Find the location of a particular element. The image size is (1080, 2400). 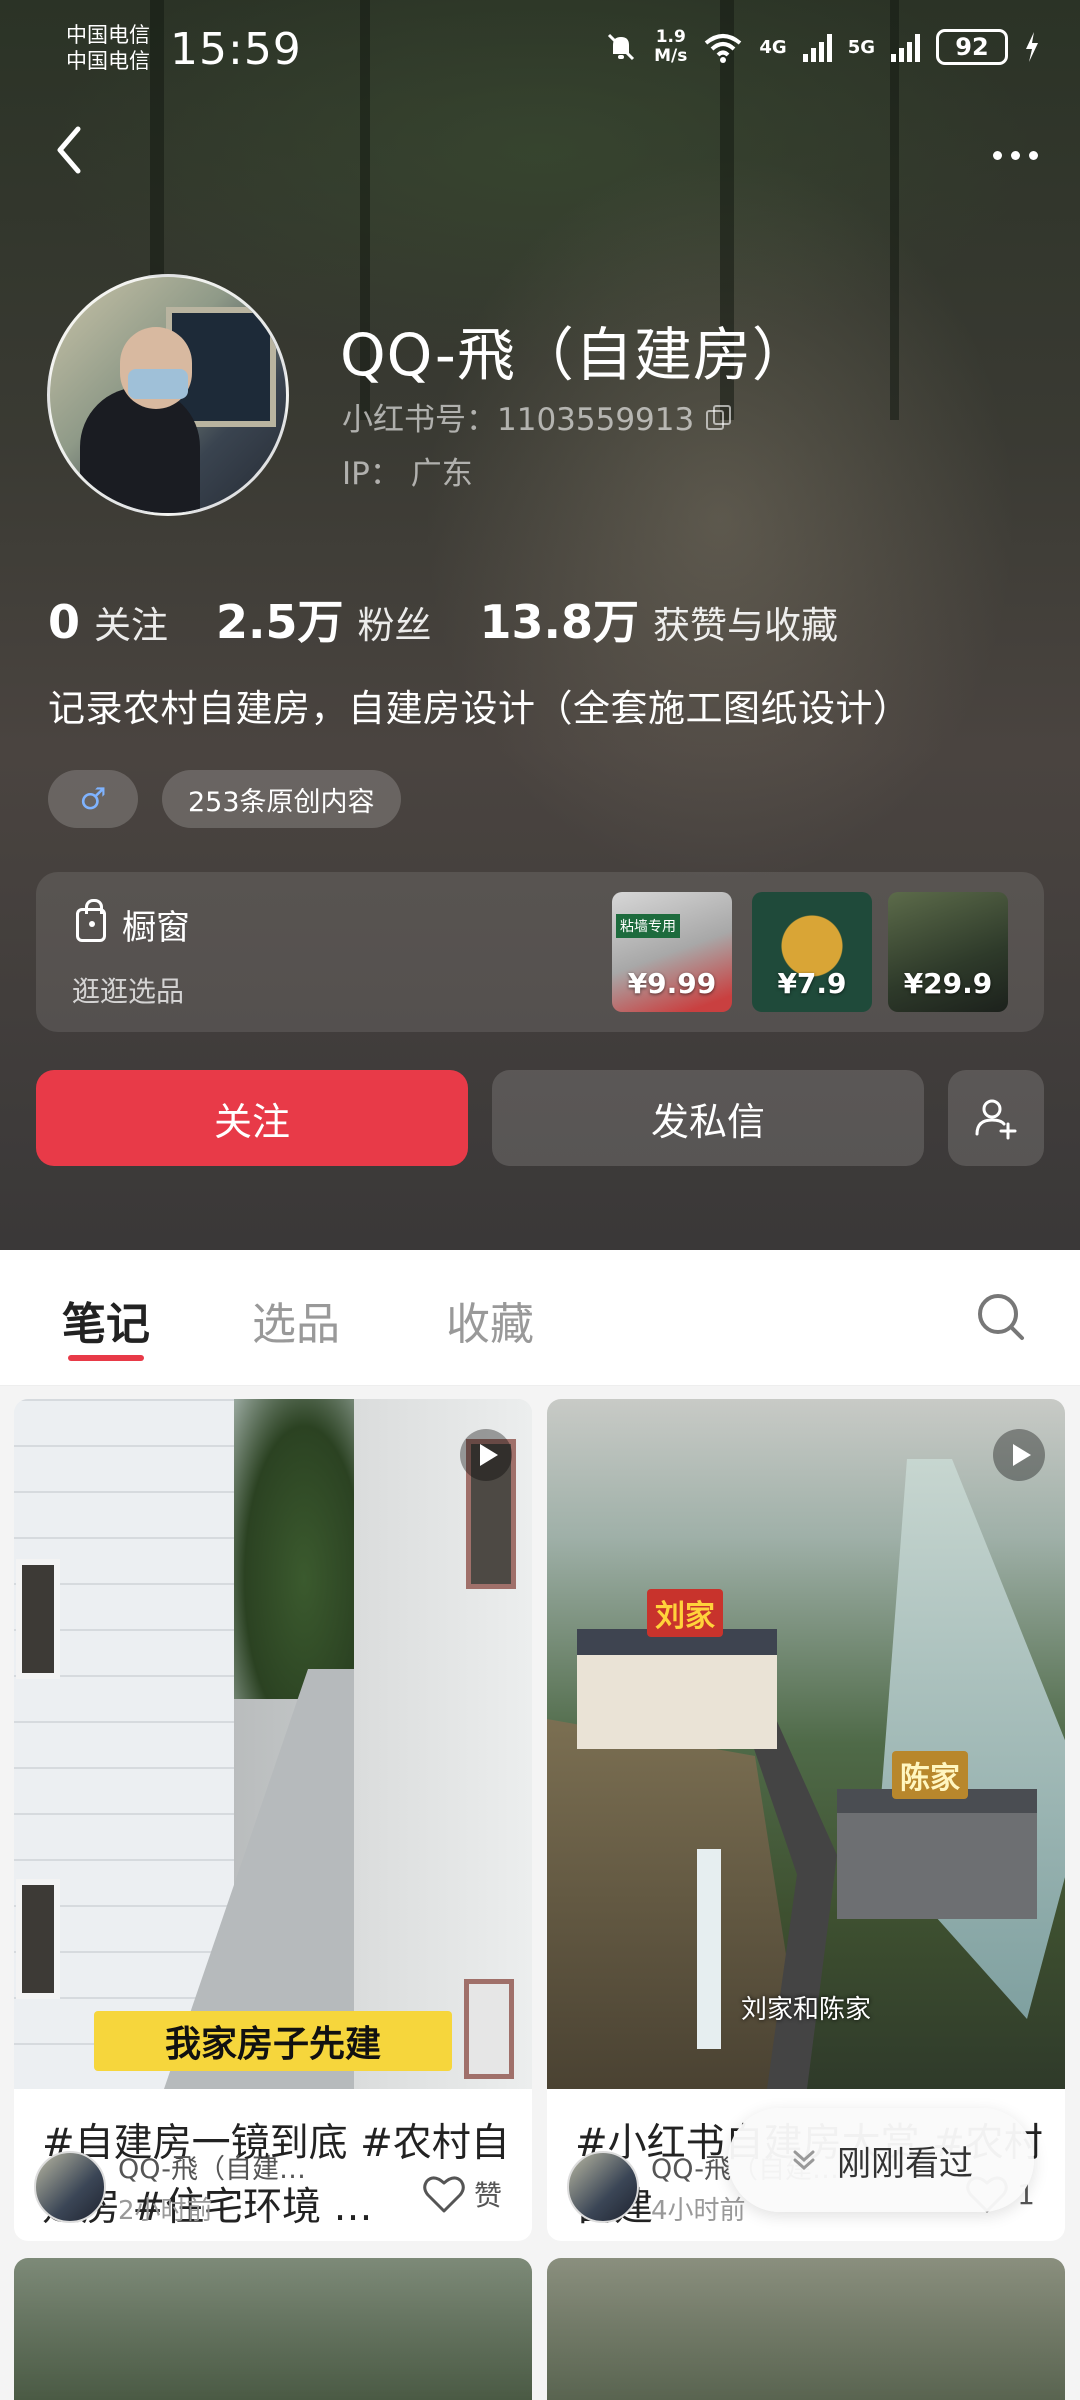

tab-picks: 选品 is located at coordinates (296, 1320).